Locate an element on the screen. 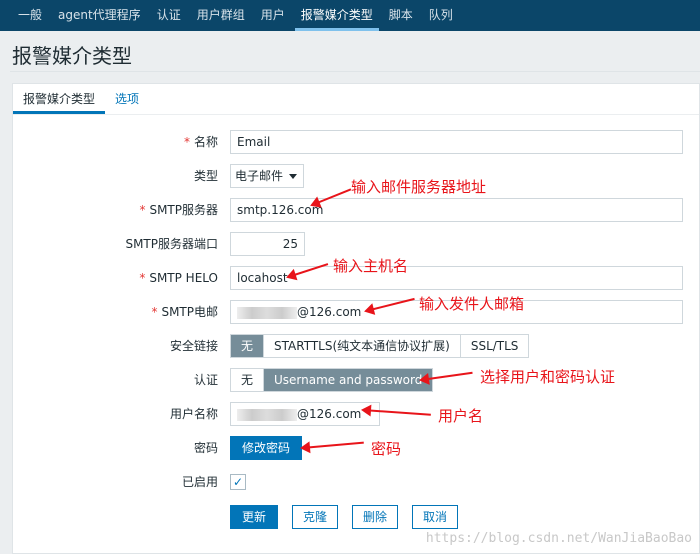  smtp-helo-label: SMTP HELO is located at coordinates (183, 278).